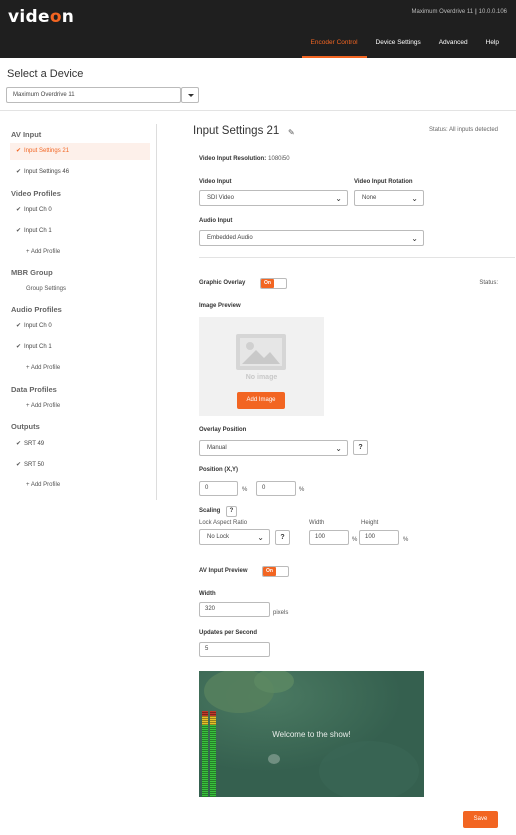 This screenshot has height=835, width=516. I want to click on scale-height-unit: %, so click(406, 540).